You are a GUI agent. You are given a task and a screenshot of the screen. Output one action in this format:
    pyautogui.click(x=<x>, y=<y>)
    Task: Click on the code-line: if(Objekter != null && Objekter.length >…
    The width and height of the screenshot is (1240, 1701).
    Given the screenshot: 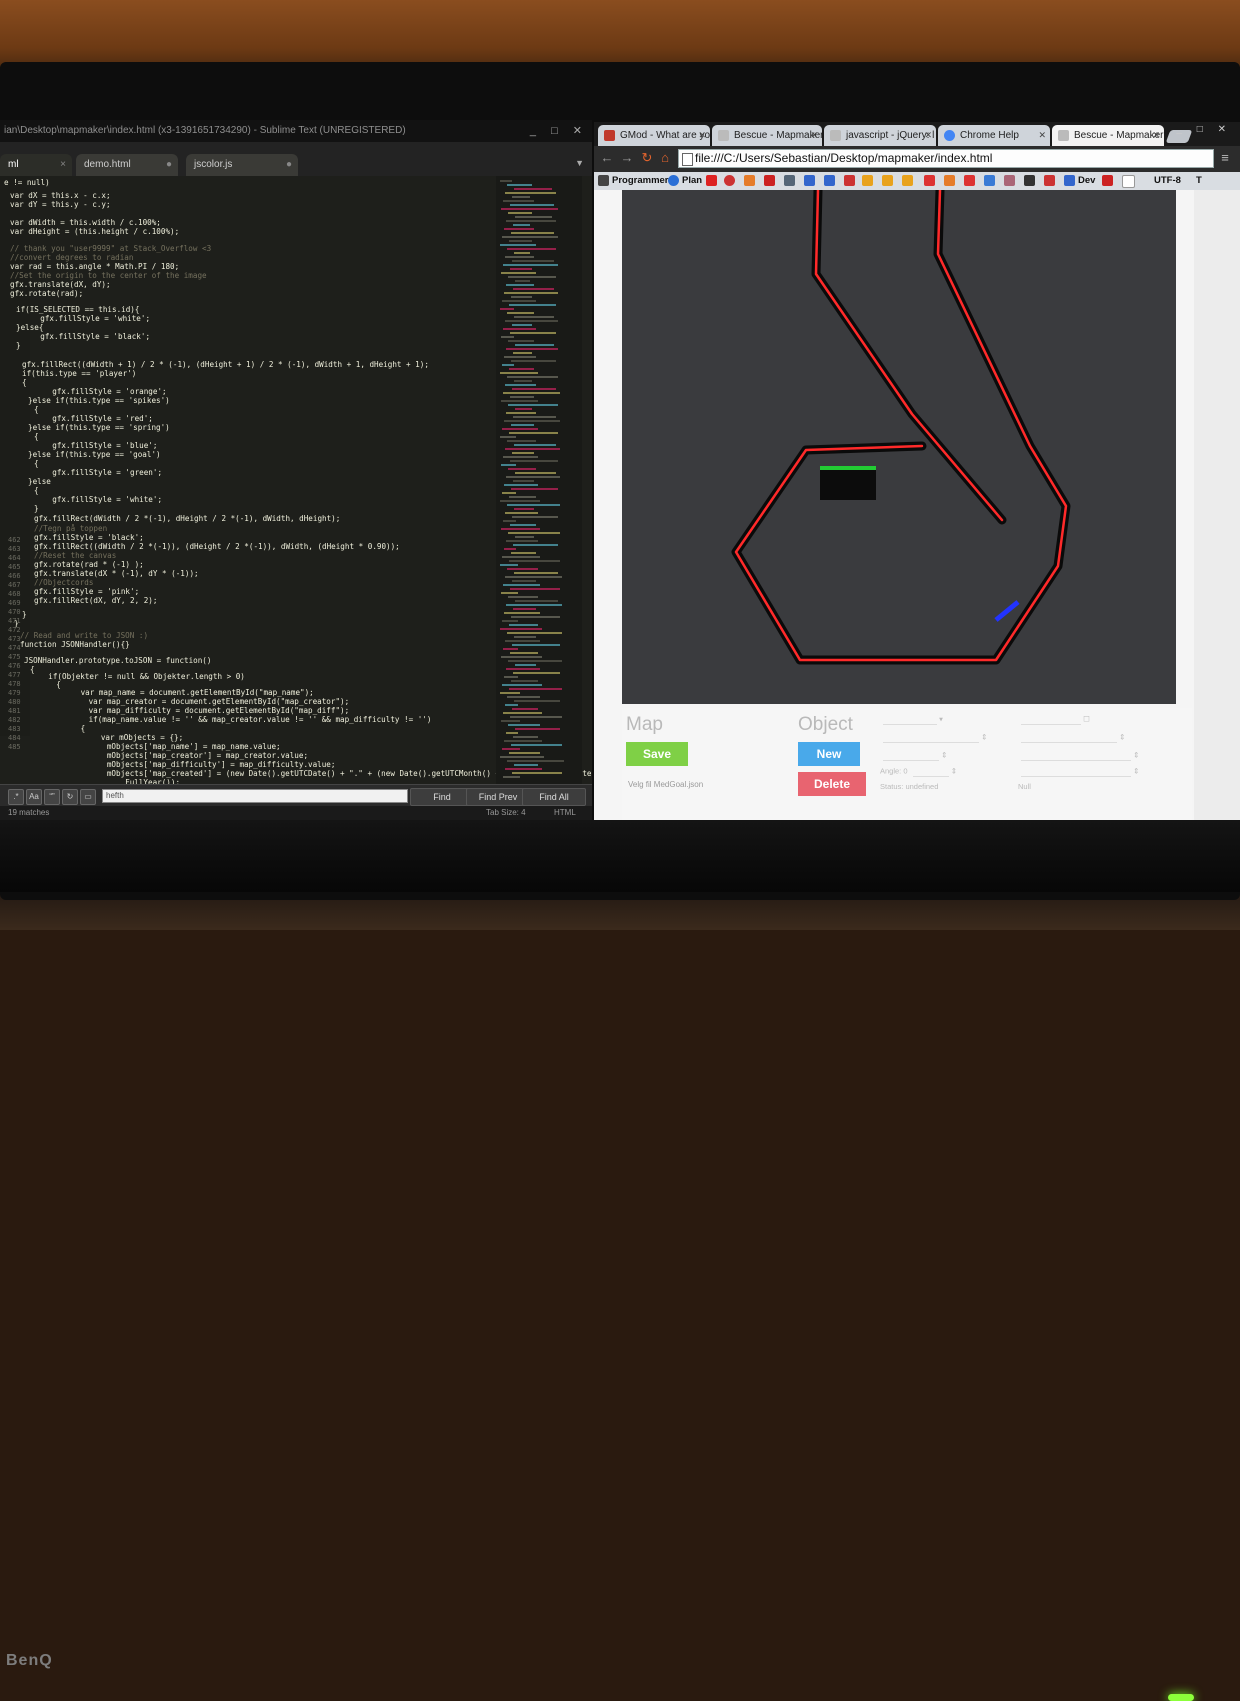 What is the action you would take?
    pyautogui.click(x=137, y=676)
    